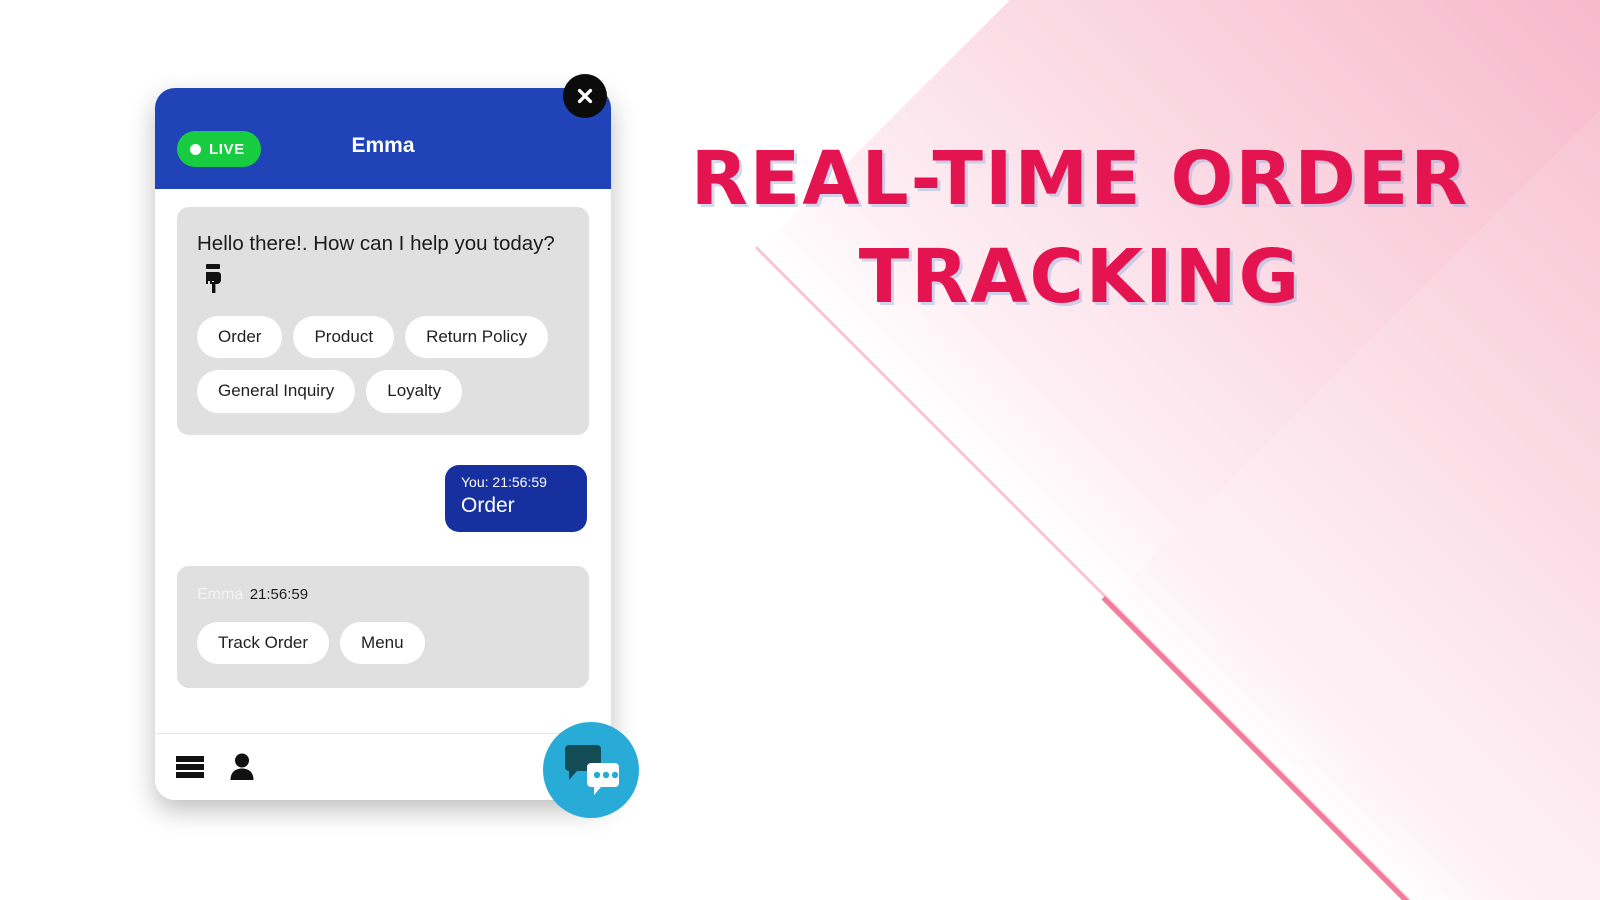 Image resolution: width=1600 pixels, height=900 pixels. I want to click on bot-greeting-label: Hello there!. How can I help you today?, so click(376, 243).